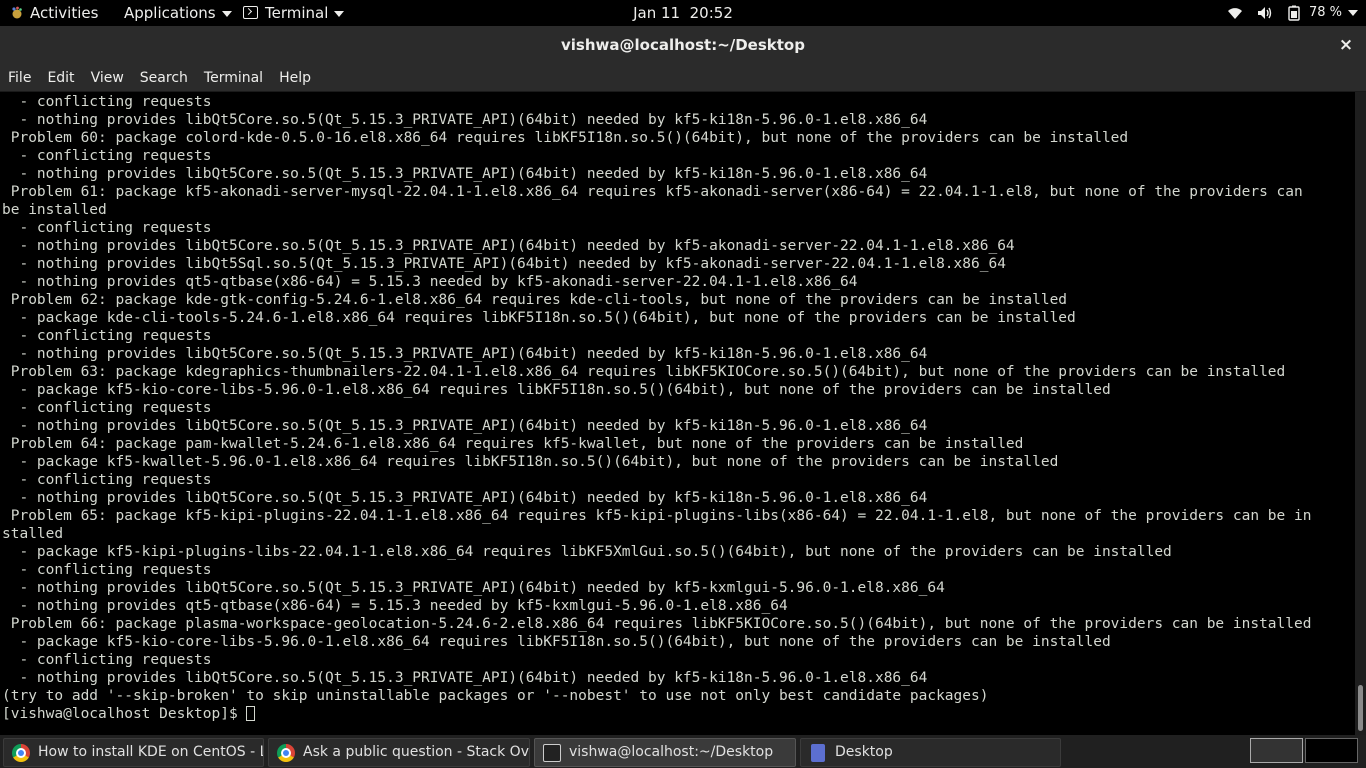 This screenshot has width=1366, height=768. Describe the element at coordinates (864, 752) in the screenshot. I see `task-label: Desktop` at that location.